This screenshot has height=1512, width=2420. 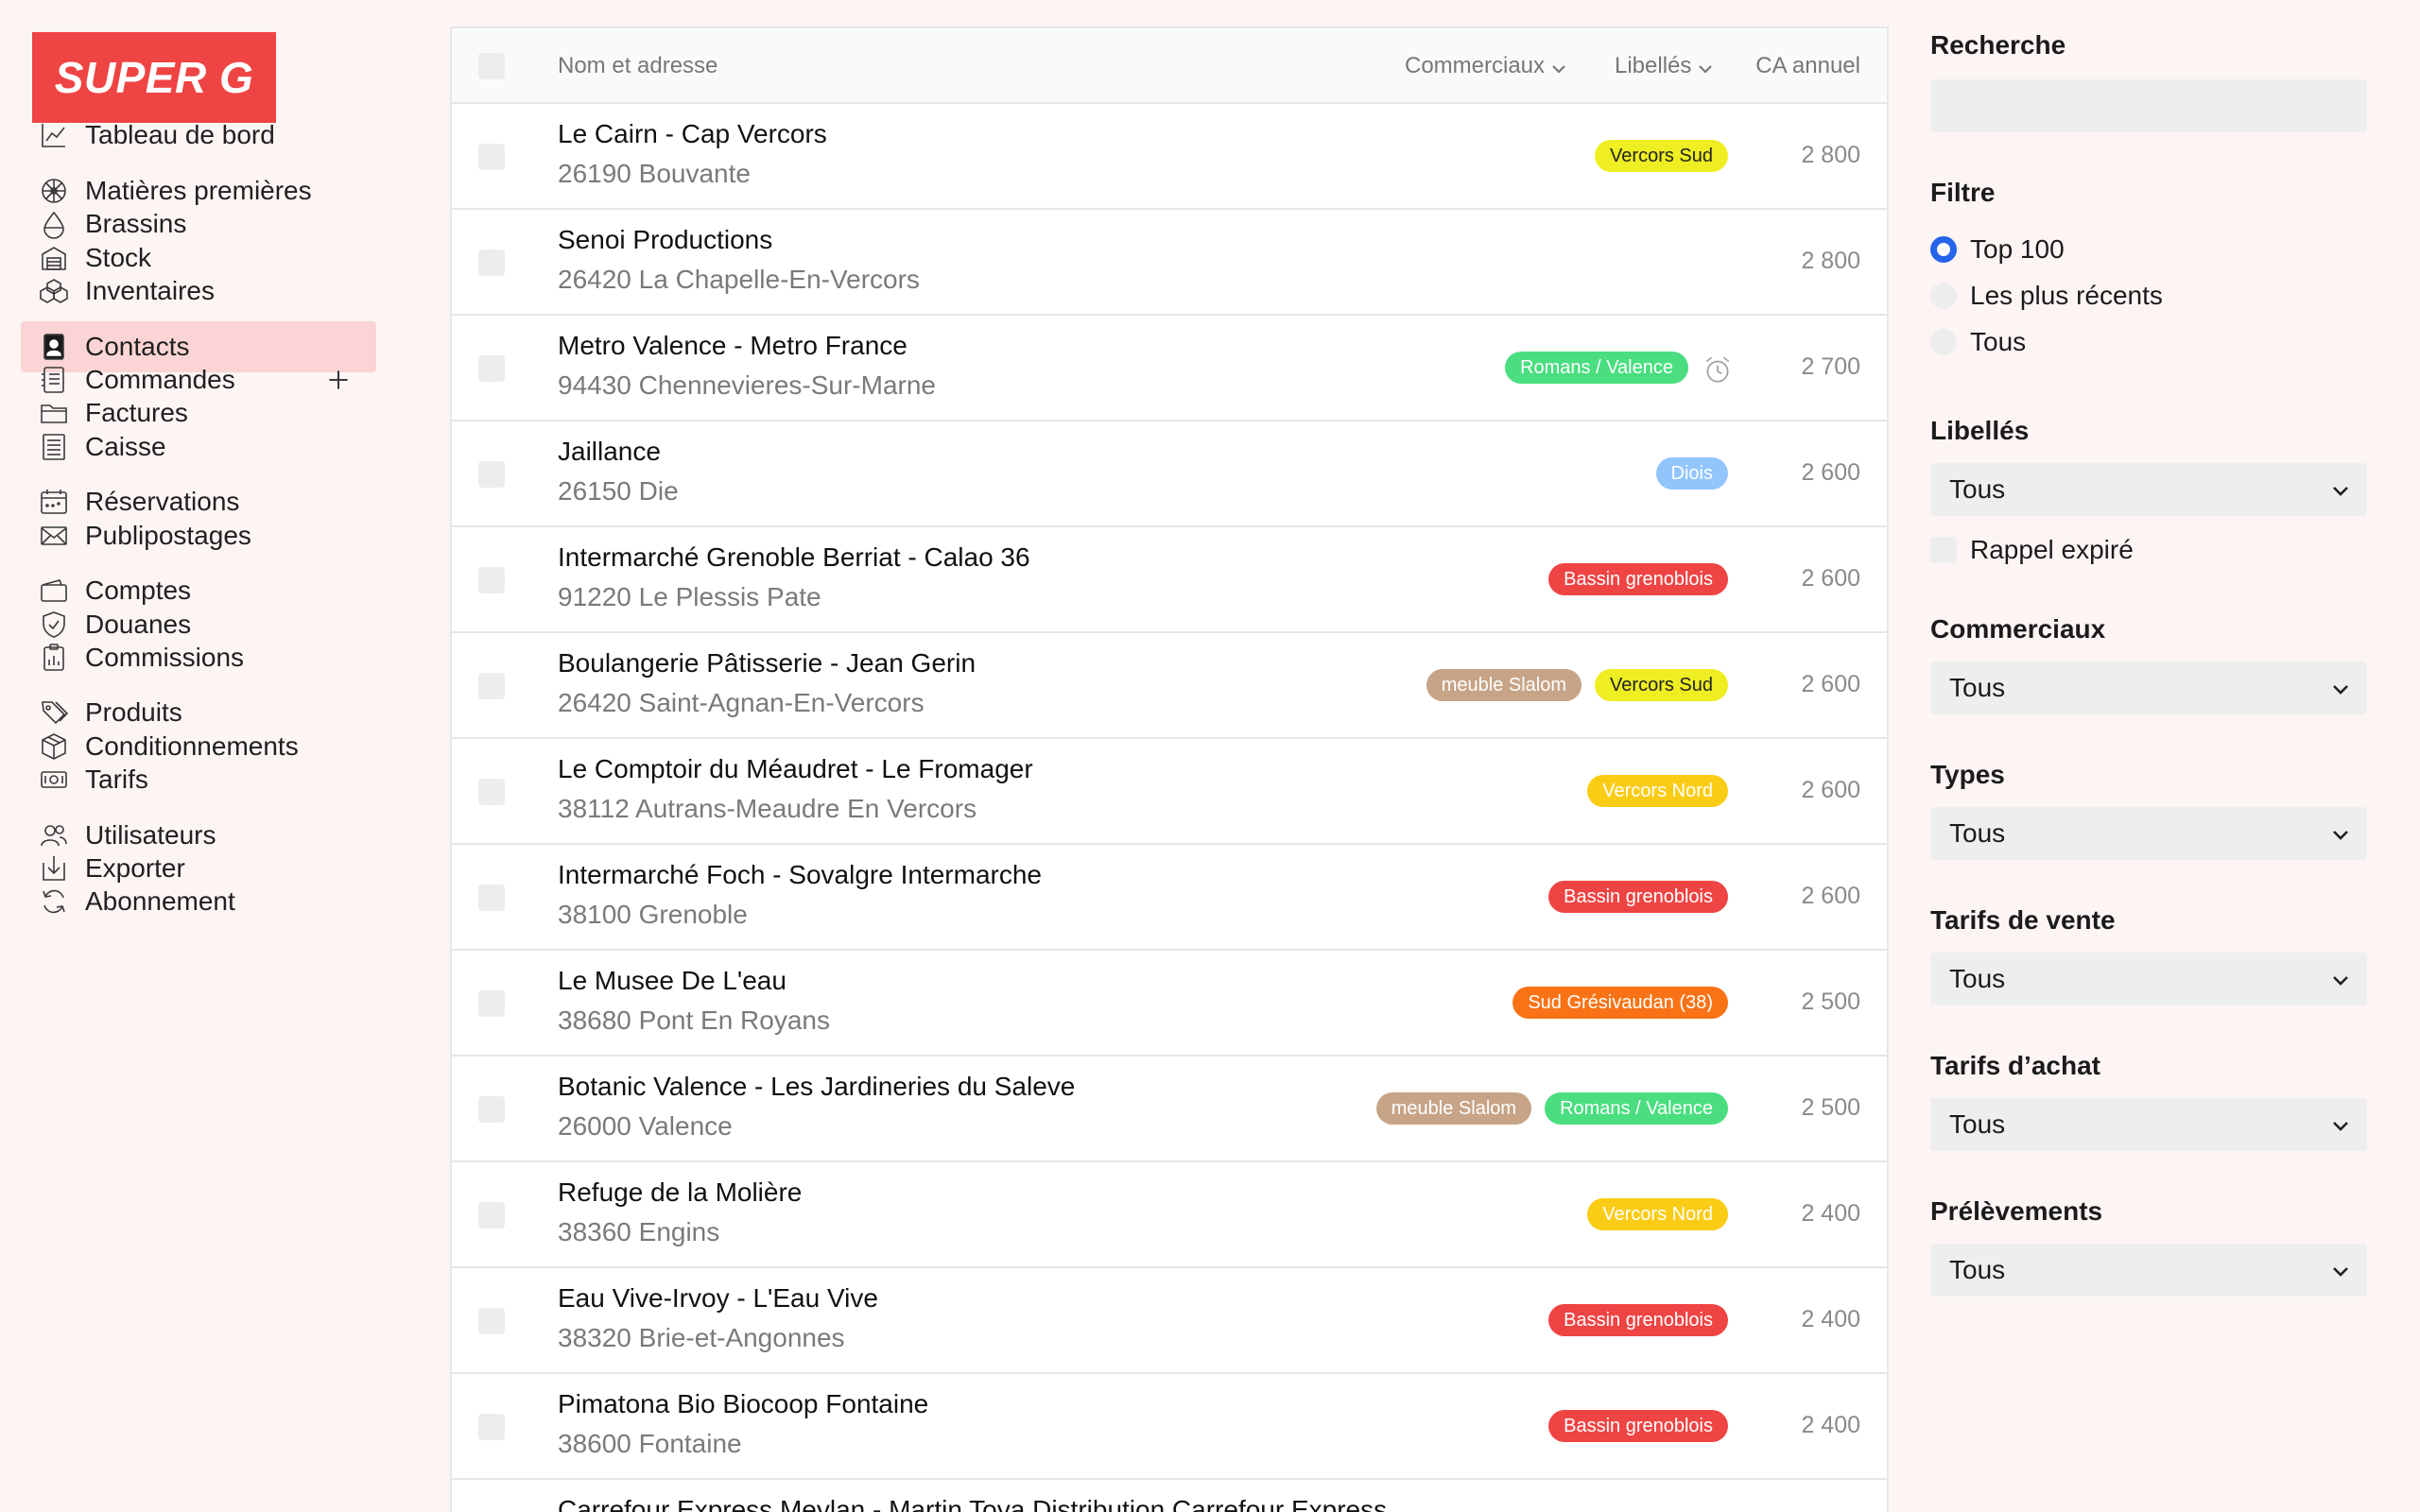 I want to click on annual-revenue: 2 700, so click(x=1830, y=366).